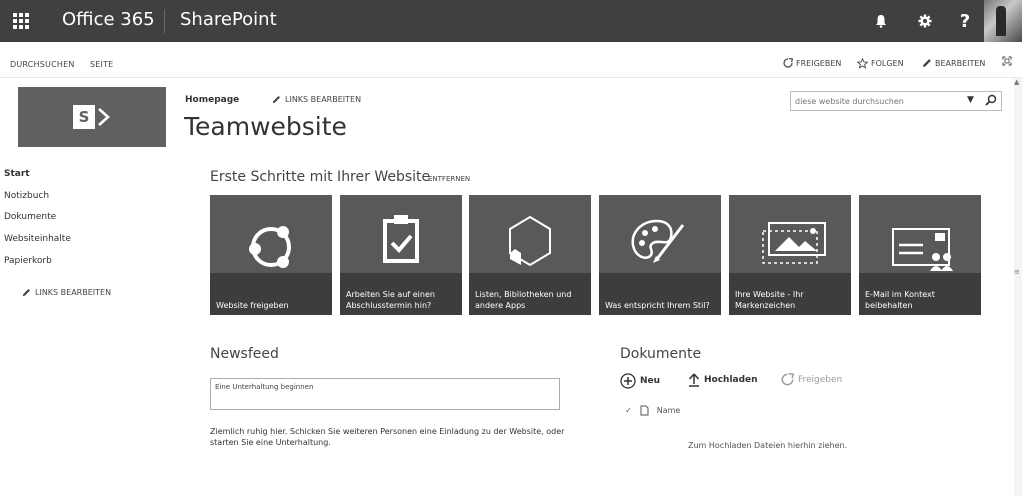 This screenshot has height=496, width=1022. Describe the element at coordinates (228, 19) in the screenshot. I see `sharepoint-app-link: SharePoint` at that location.